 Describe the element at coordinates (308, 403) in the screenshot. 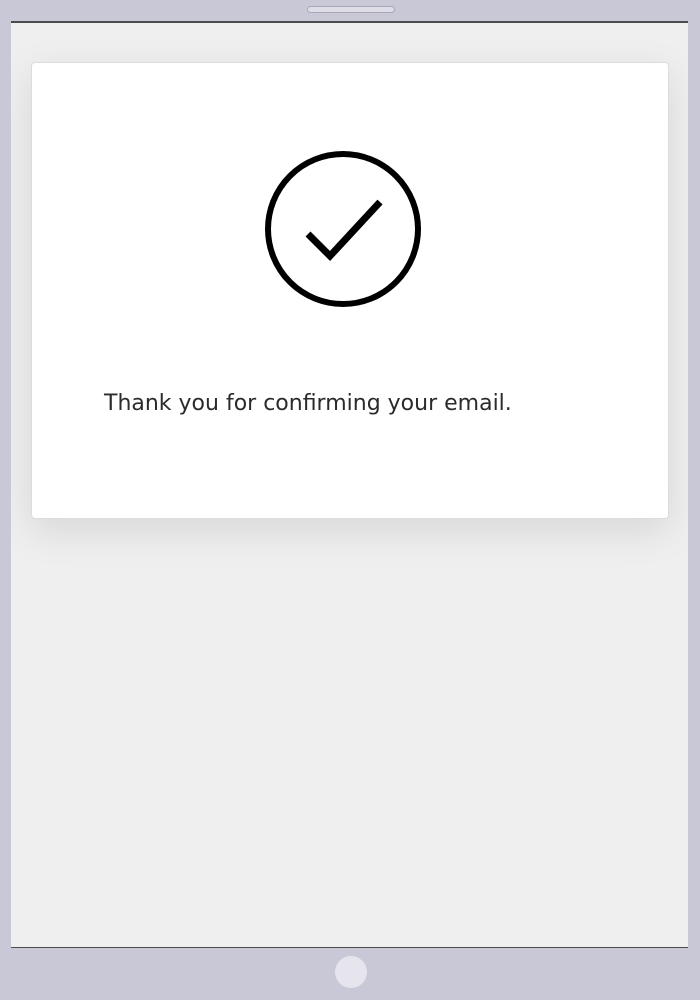

I see `confirmation-message: Thank you for confirming your email.` at that location.